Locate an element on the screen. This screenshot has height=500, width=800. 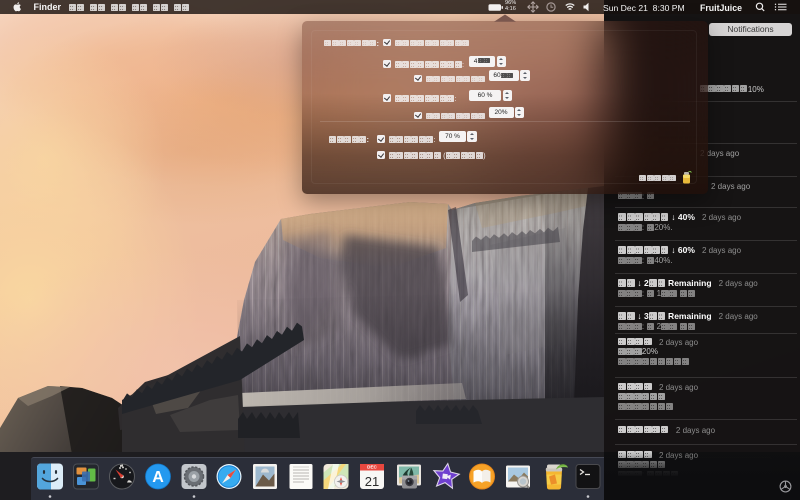
svg-text: 21 is located at coordinates (372, 481).